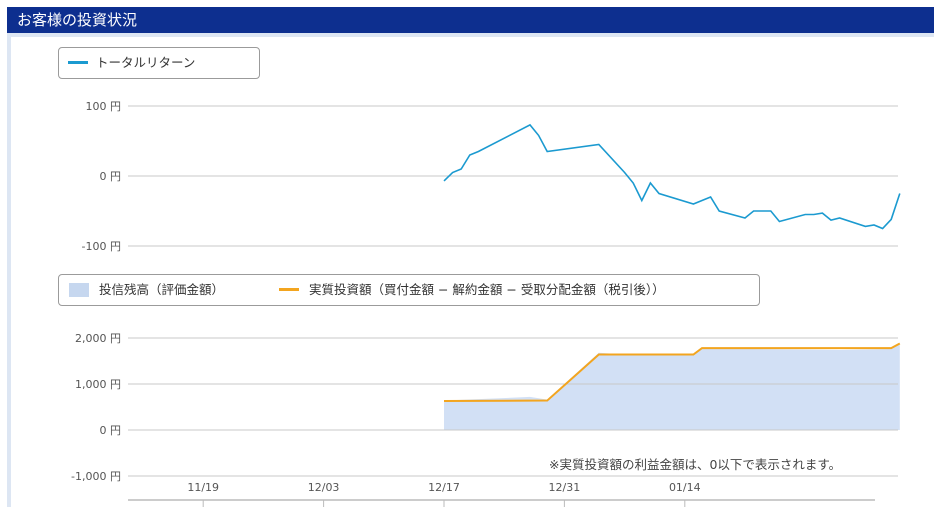  I want to click on y-tick-label: 100 円, so click(104, 106).